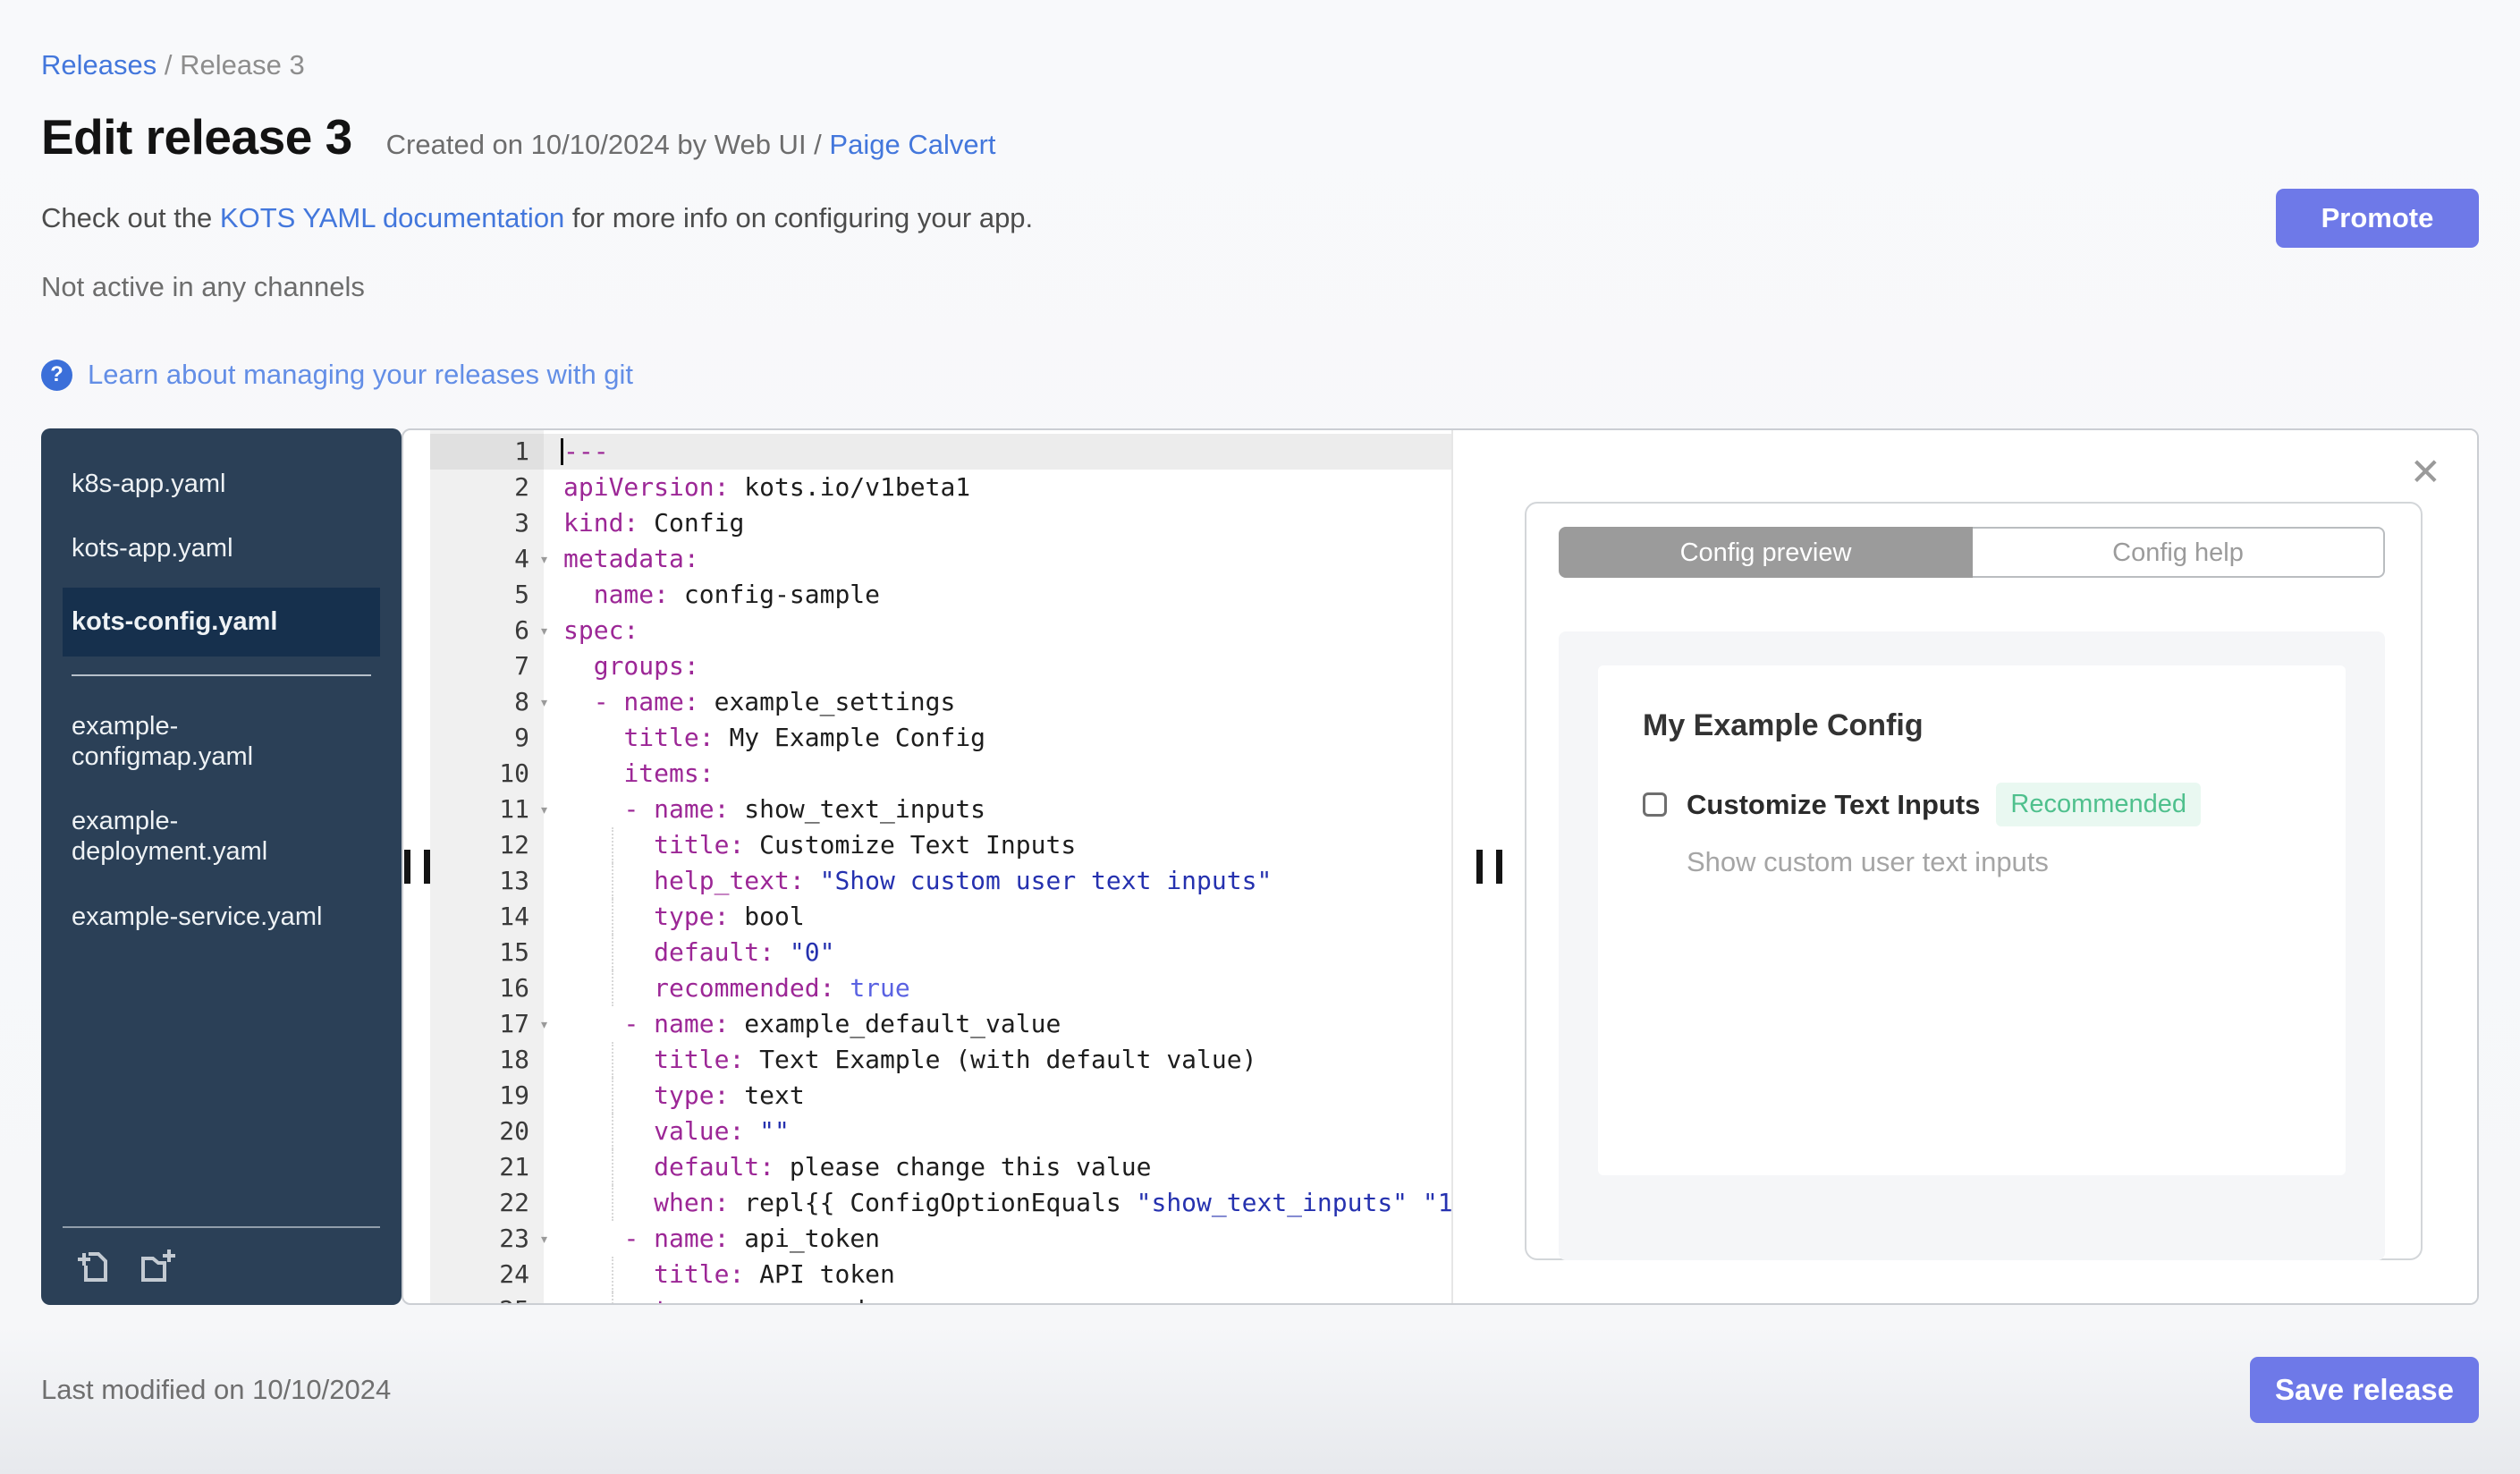 Image resolution: width=2520 pixels, height=1474 pixels. What do you see at coordinates (216, 1389) in the screenshot?
I see `last-modified: Last modified on 10/10/2024` at bounding box center [216, 1389].